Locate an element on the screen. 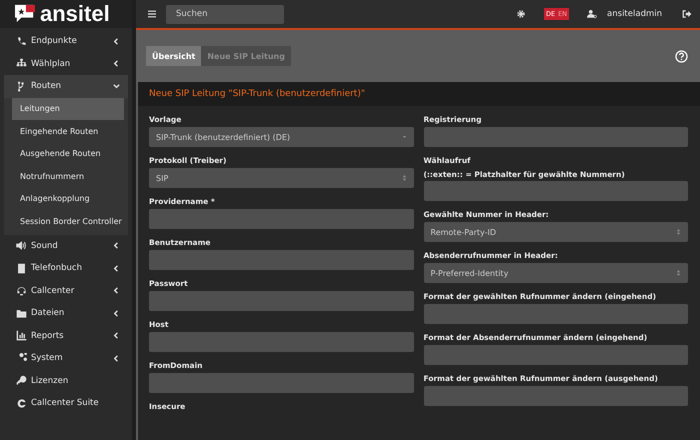 This screenshot has height=440, width=700. headset-icon is located at coordinates (21, 290).